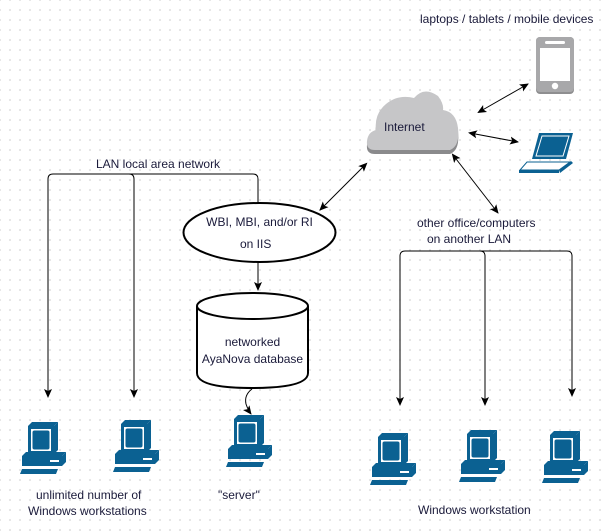  What do you see at coordinates (503, 98) in the screenshot?
I see `edge-internet-mobile` at bounding box center [503, 98].